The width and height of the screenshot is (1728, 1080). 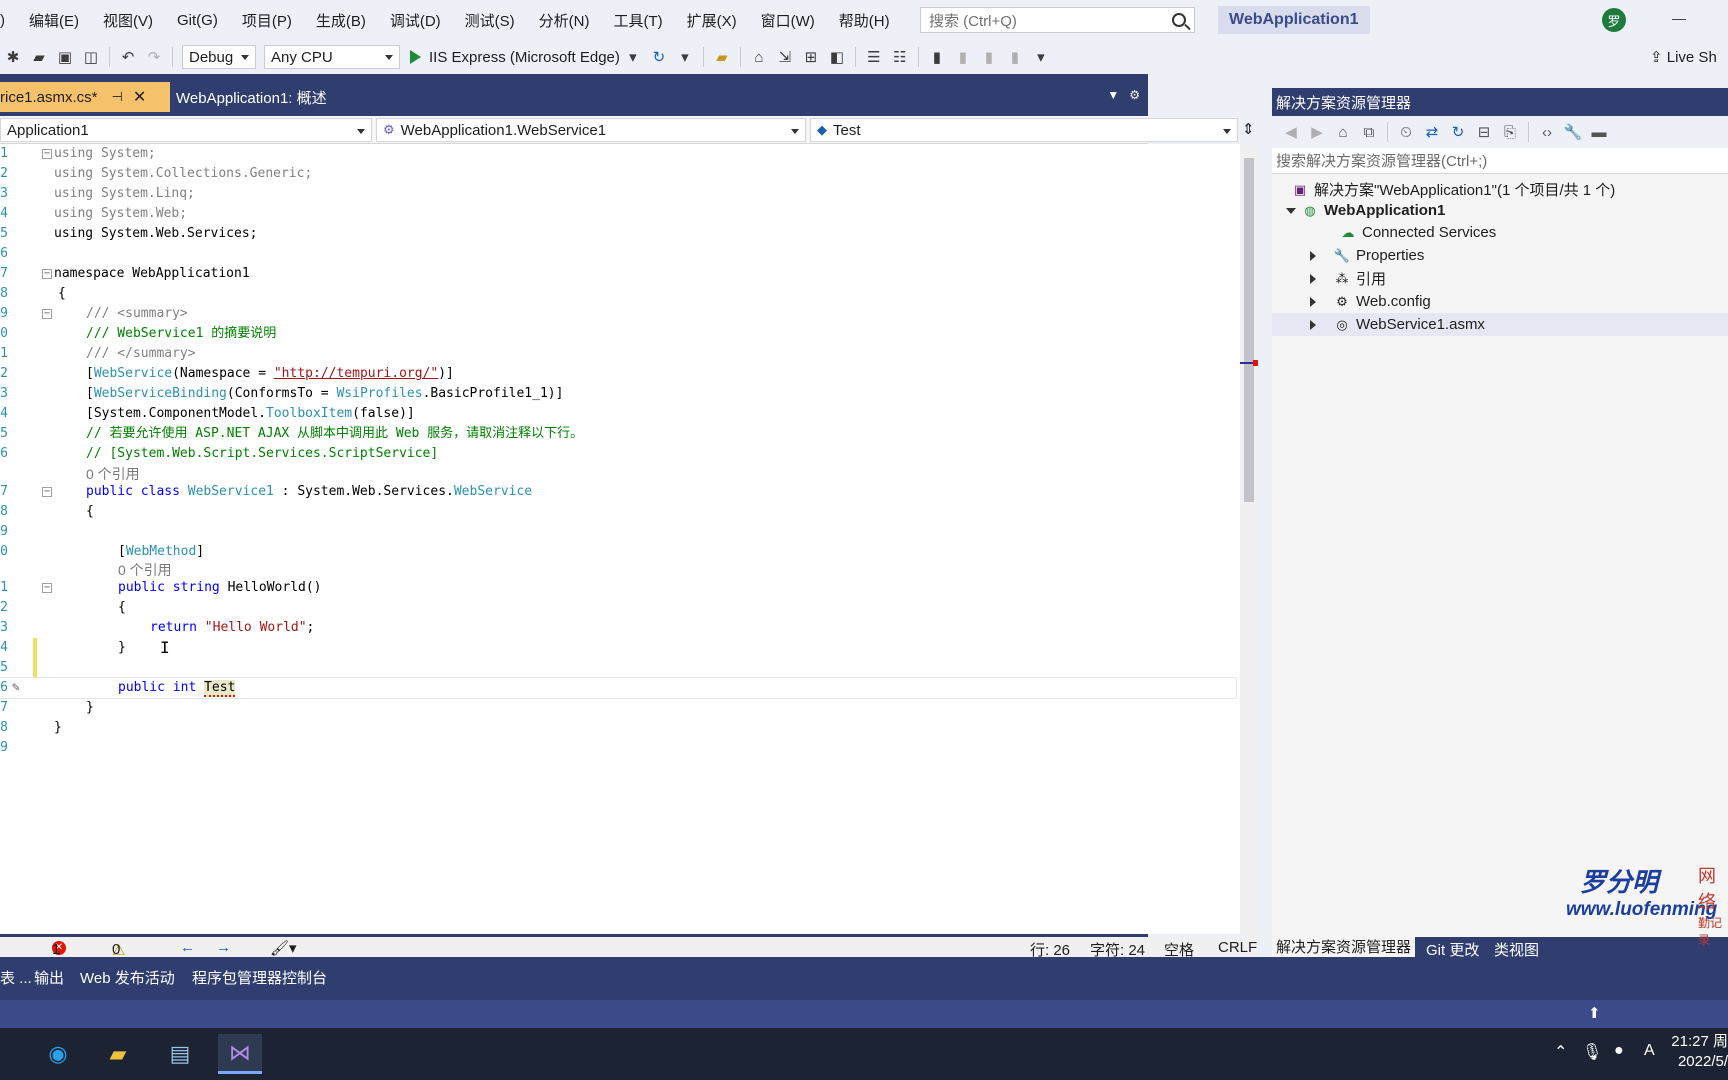 I want to click on project-dropdown: Application1, so click(x=186, y=130).